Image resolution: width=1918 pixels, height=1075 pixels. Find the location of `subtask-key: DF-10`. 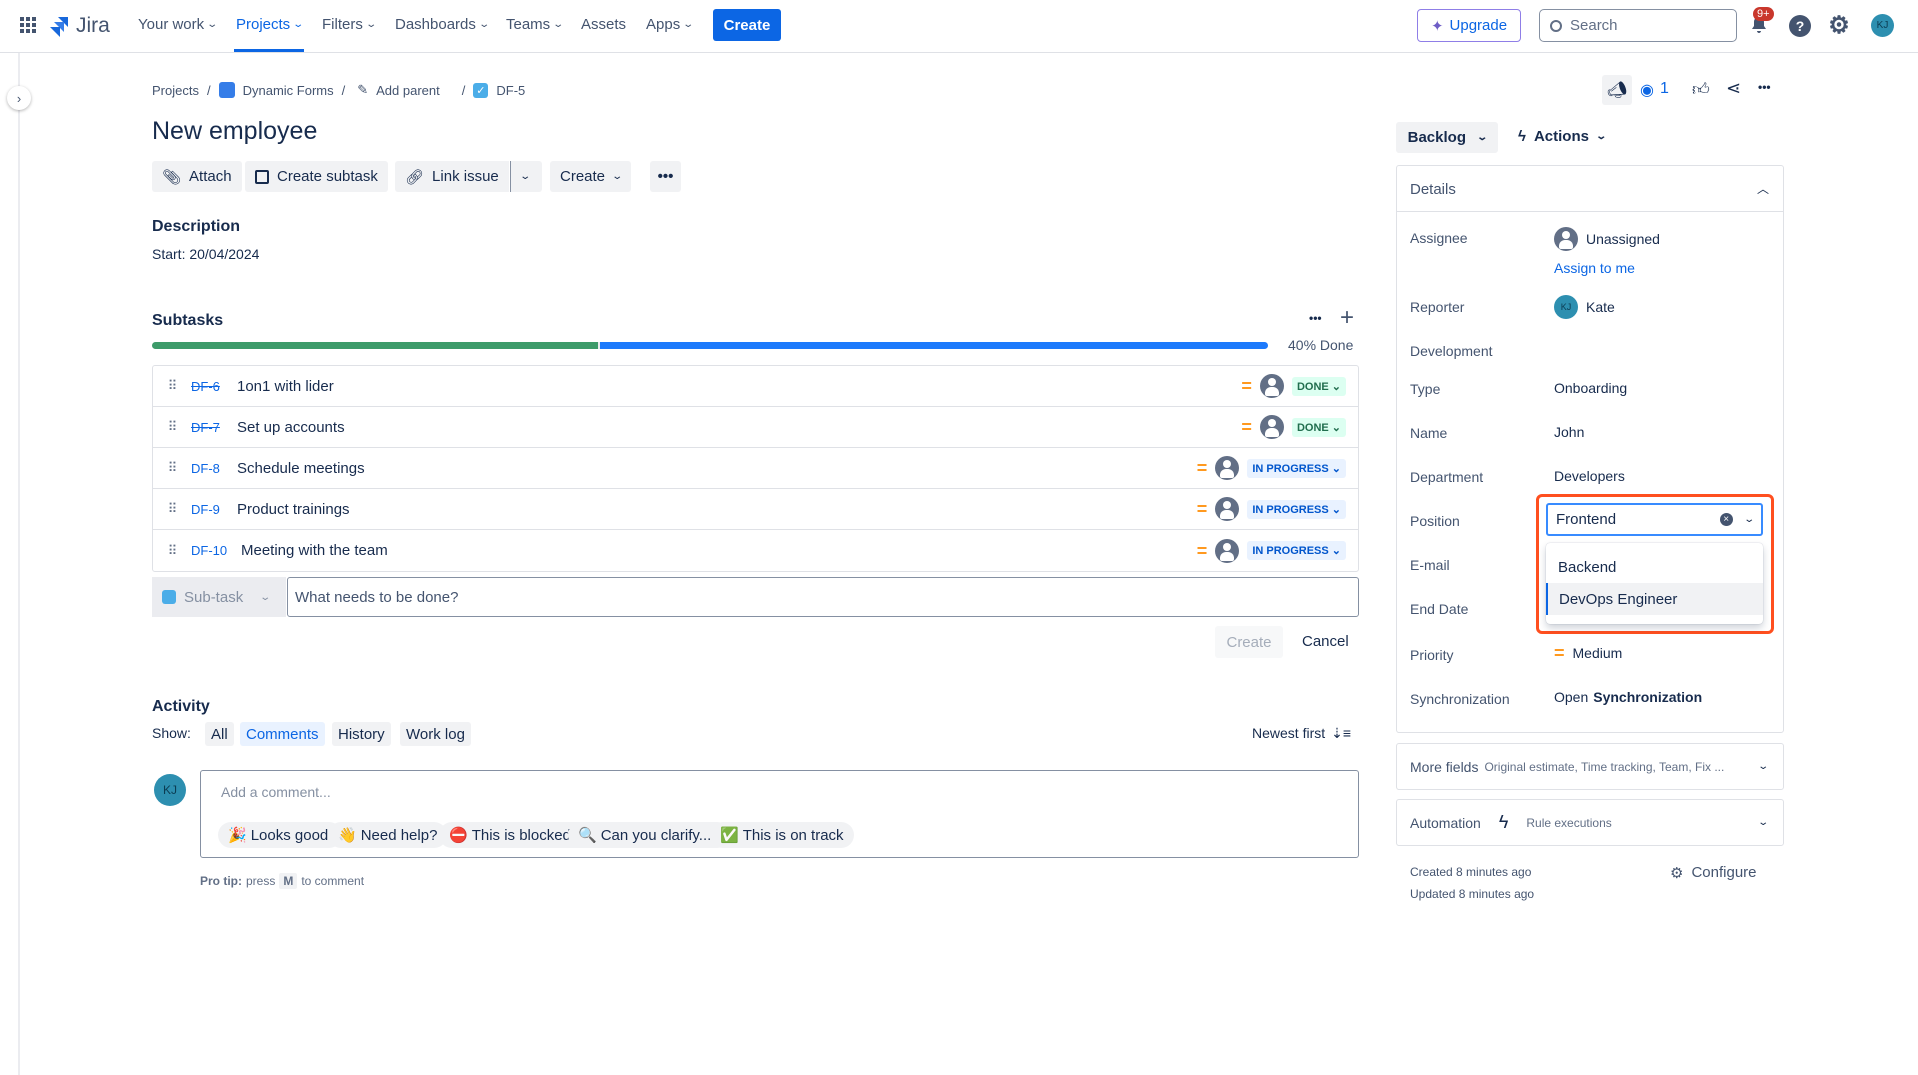

subtask-key: DF-10 is located at coordinates (216, 550).